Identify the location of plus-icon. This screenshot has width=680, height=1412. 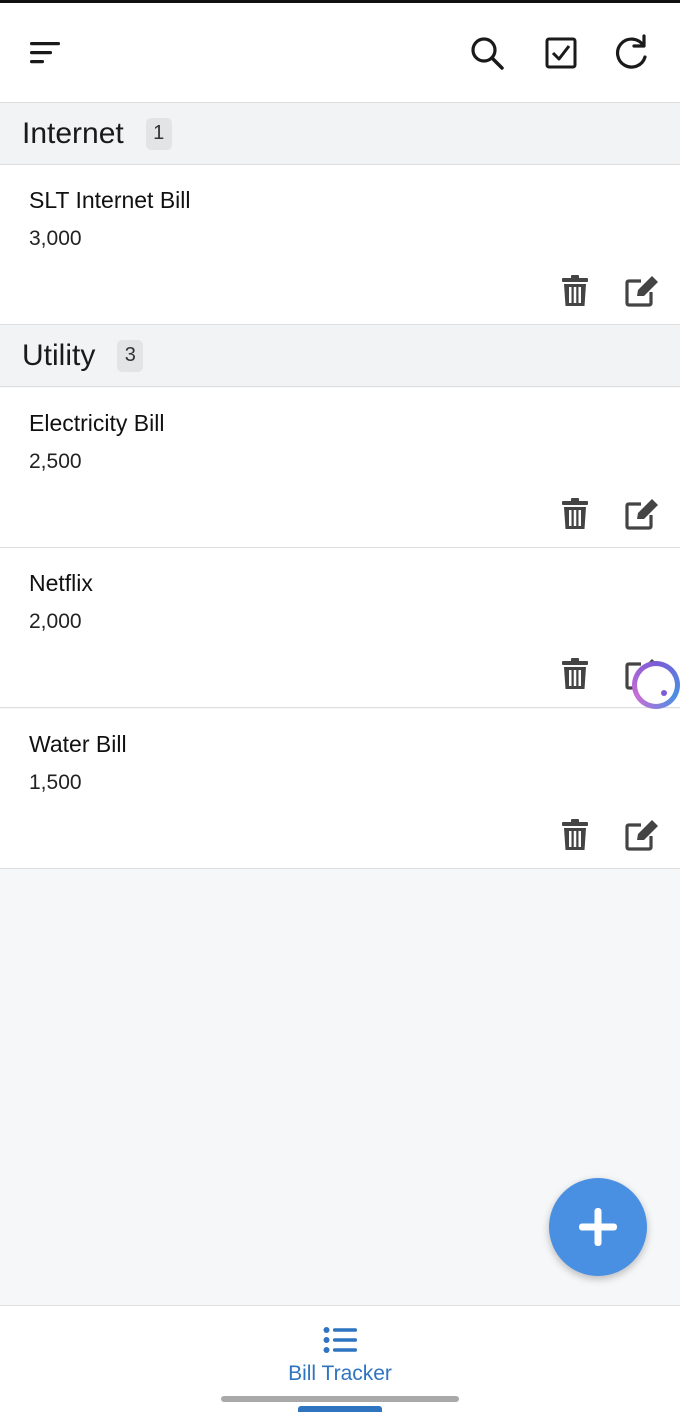
(598, 1227).